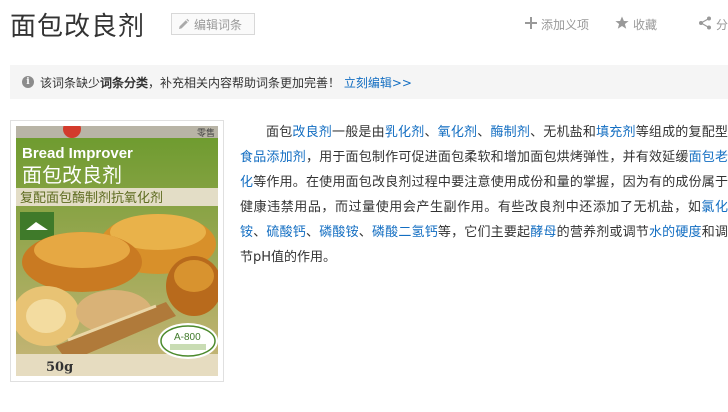 Image resolution: width=728 pixels, height=412 pixels. Describe the element at coordinates (622, 24) in the screenshot. I see `star-icon` at that location.